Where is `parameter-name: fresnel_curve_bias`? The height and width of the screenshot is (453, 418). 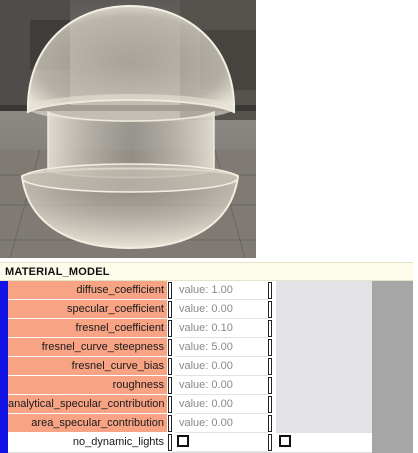 parameter-name: fresnel_curve_bias is located at coordinates (87, 366).